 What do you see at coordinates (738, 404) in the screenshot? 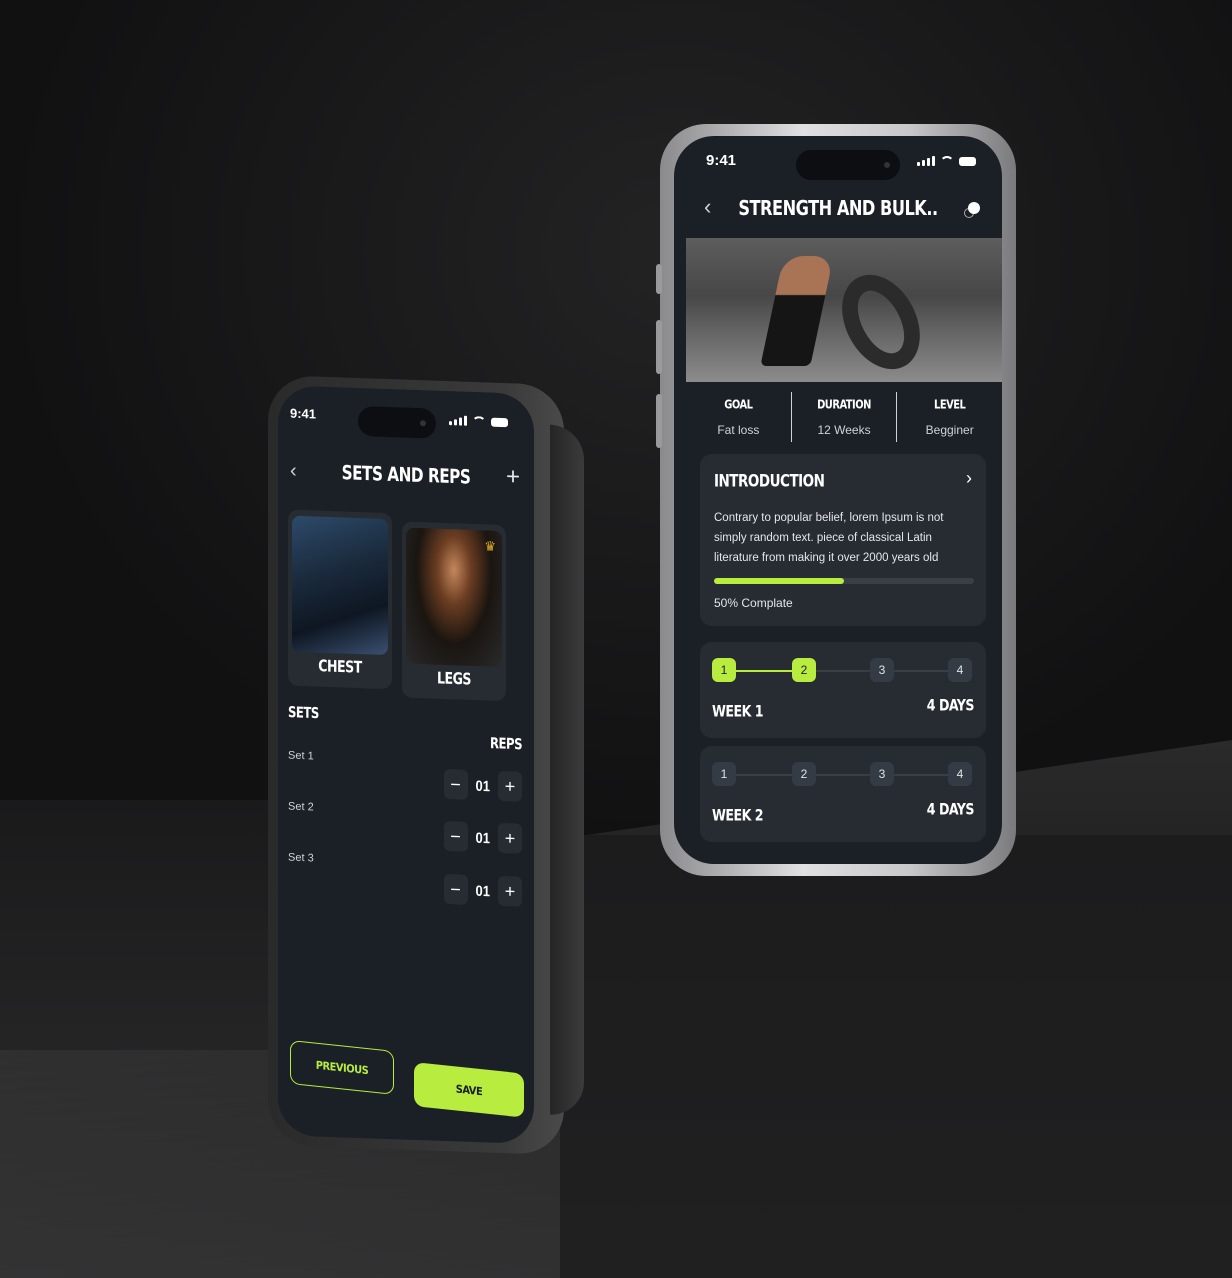
I see `stat-key: GOAL` at bounding box center [738, 404].